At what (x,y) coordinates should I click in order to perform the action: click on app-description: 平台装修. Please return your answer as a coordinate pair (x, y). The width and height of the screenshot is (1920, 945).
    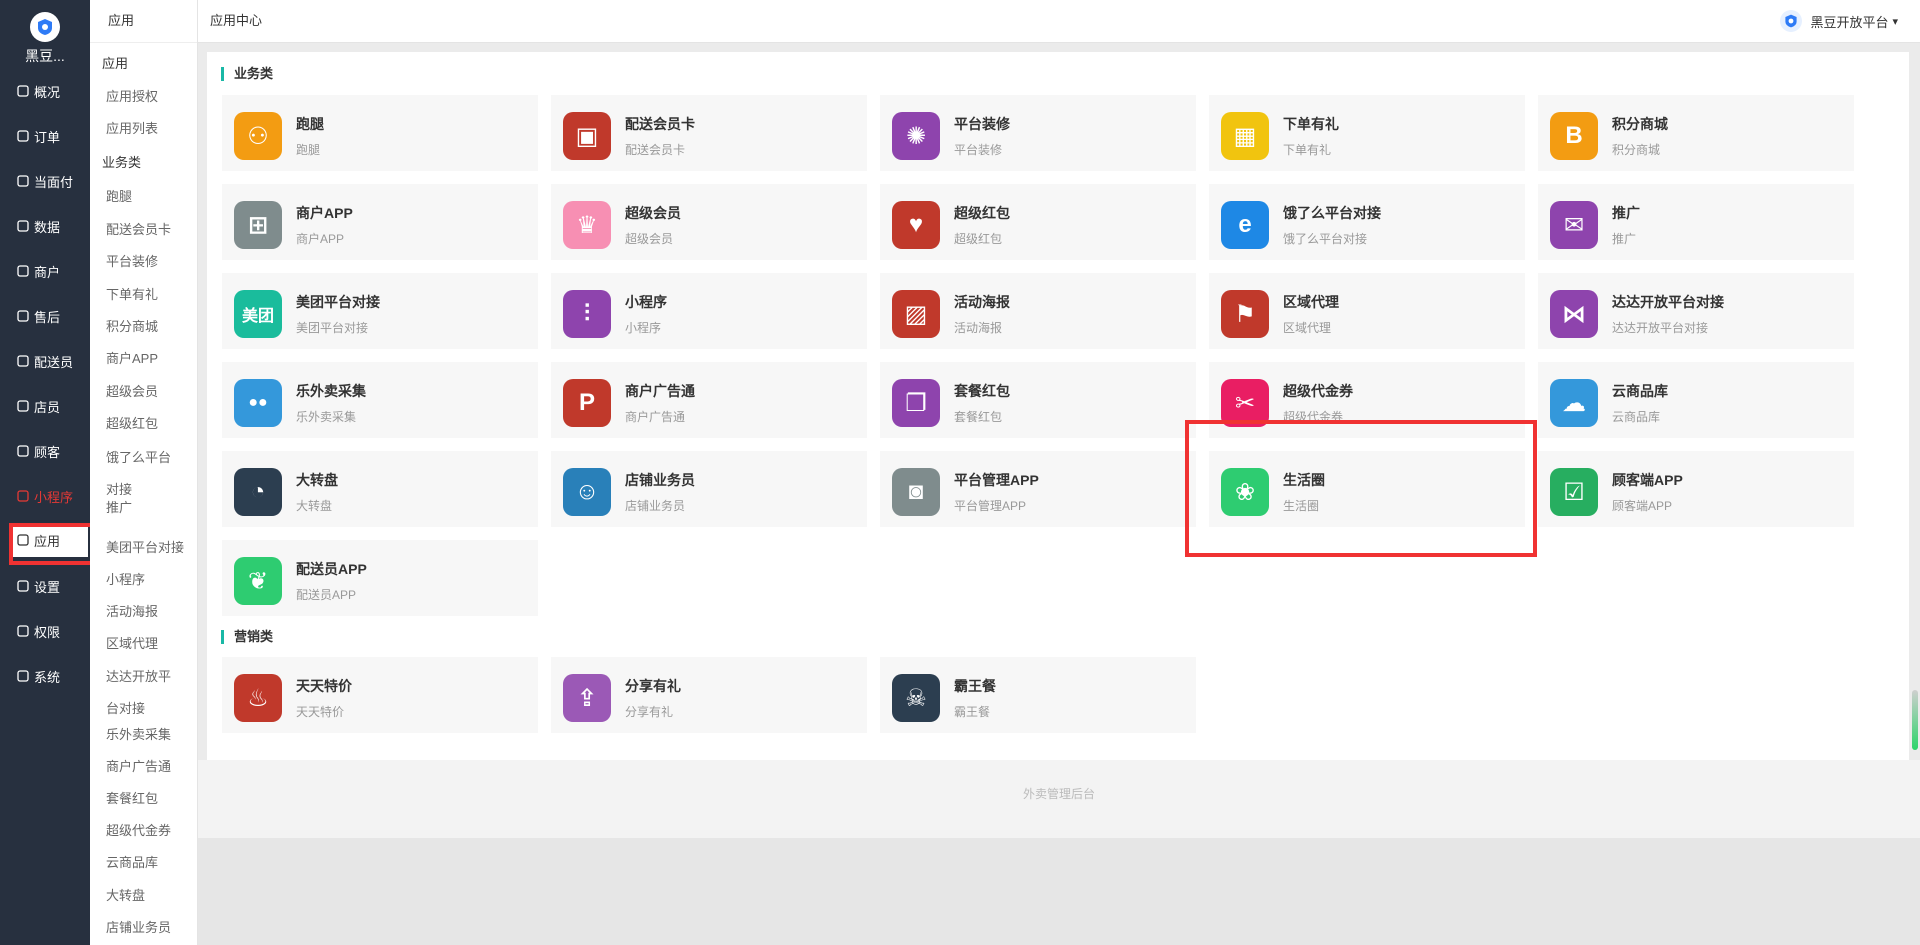
    Looking at the image, I should click on (978, 150).